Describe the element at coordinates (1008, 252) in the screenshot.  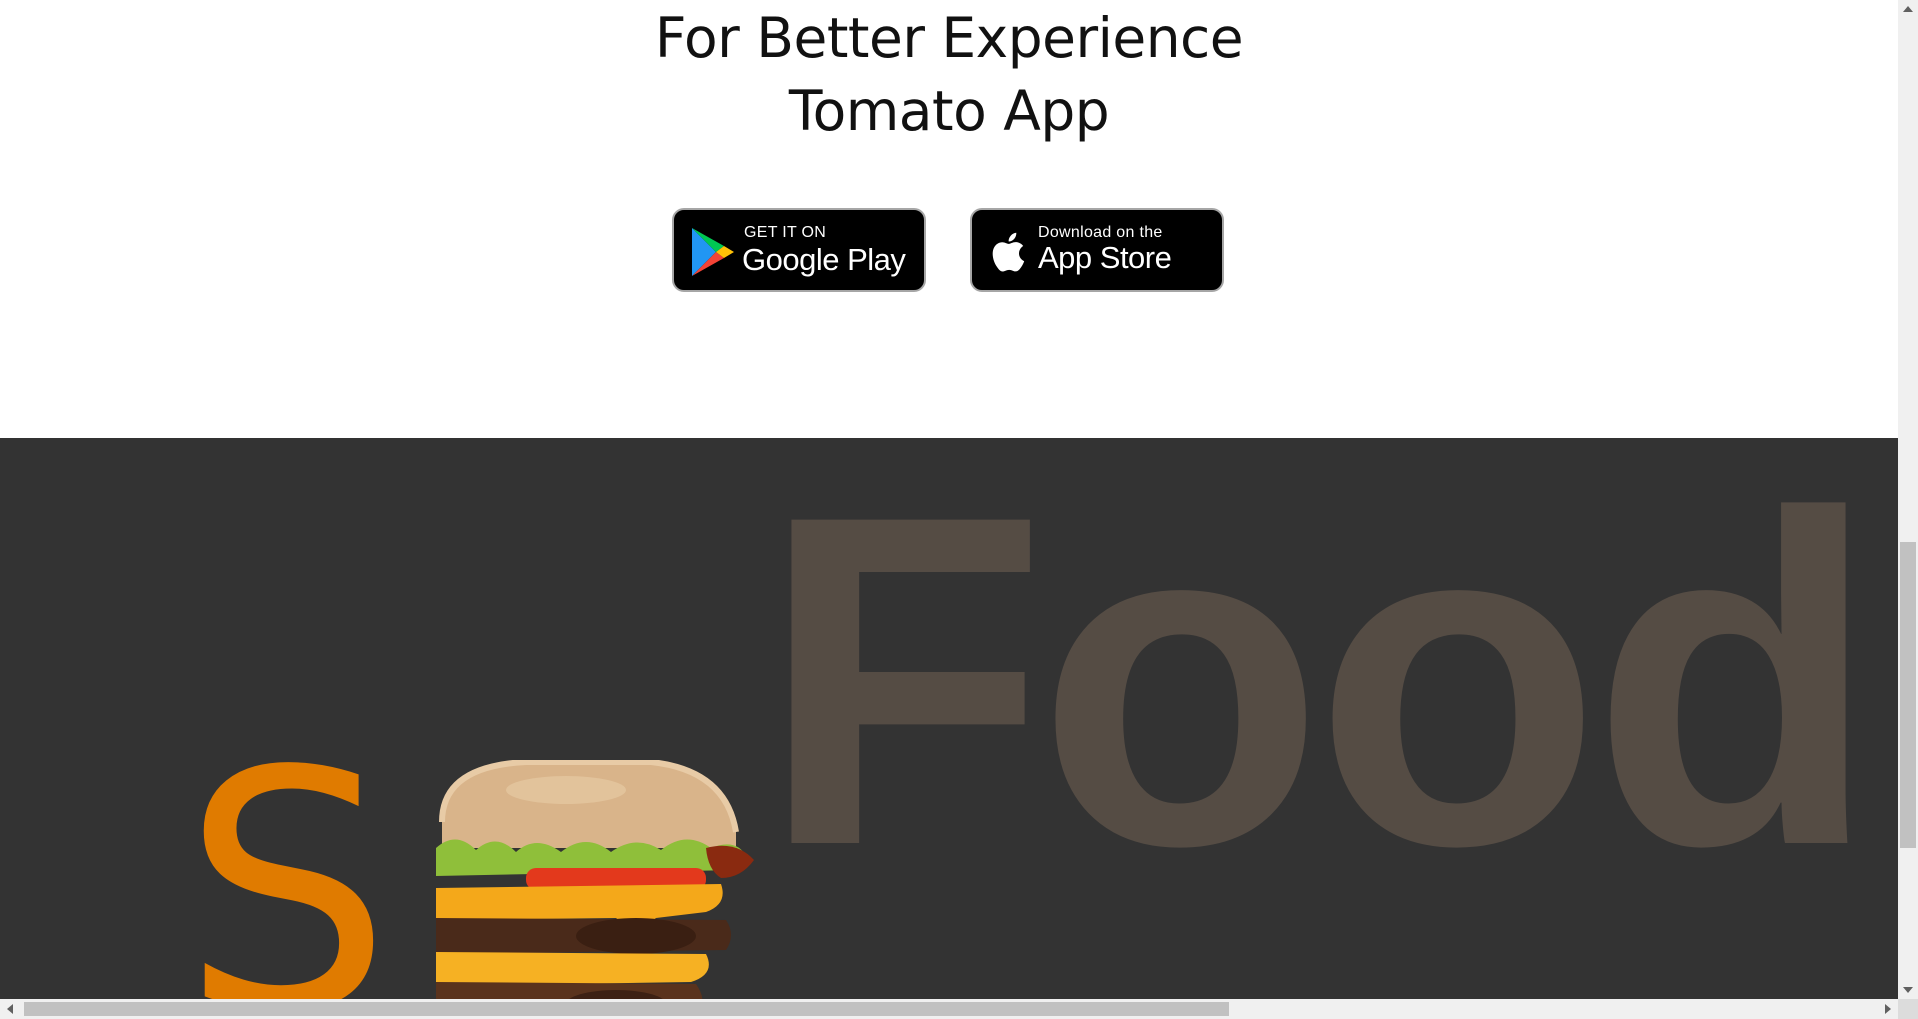
I see `apple-icon` at that location.